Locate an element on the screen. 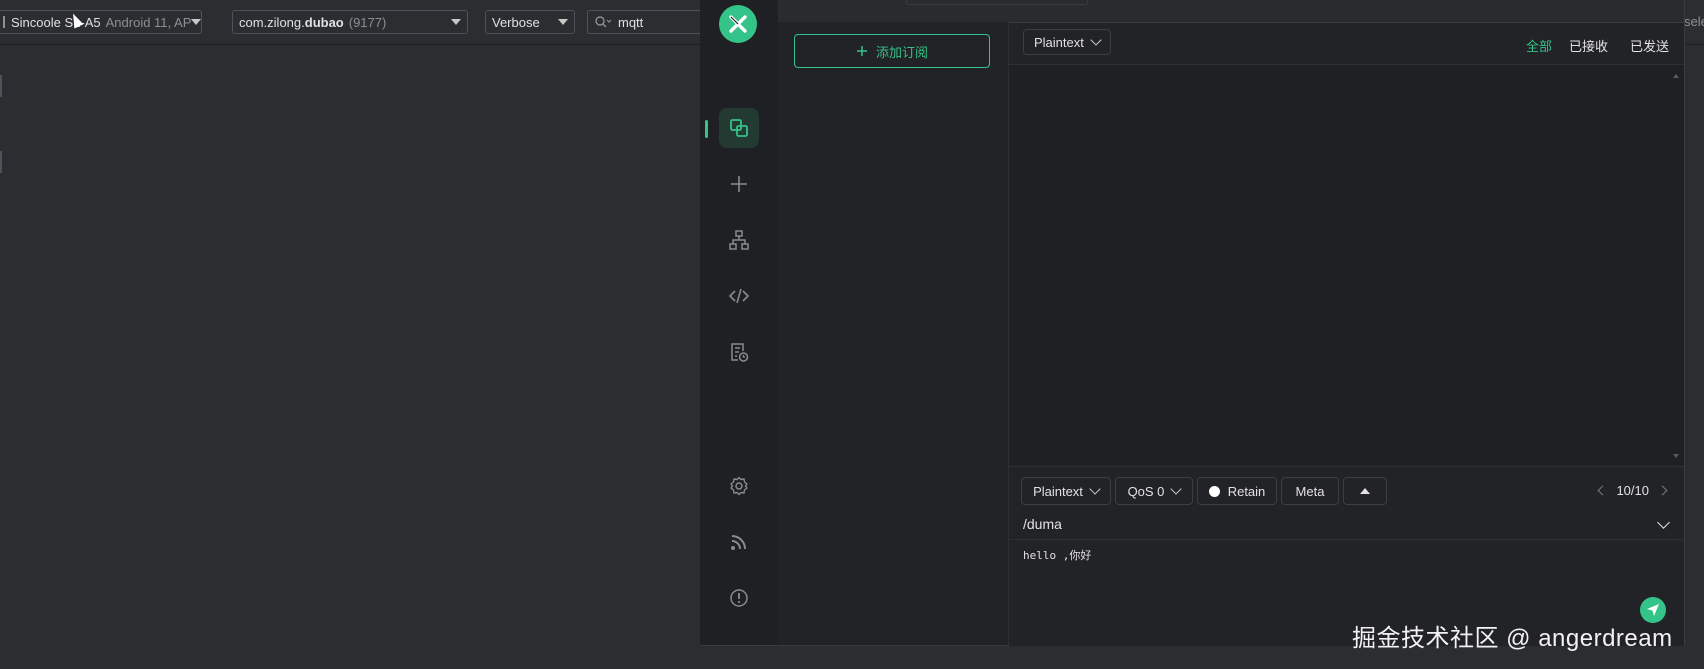 The height and width of the screenshot is (669, 1704). info-icon is located at coordinates (739, 598).